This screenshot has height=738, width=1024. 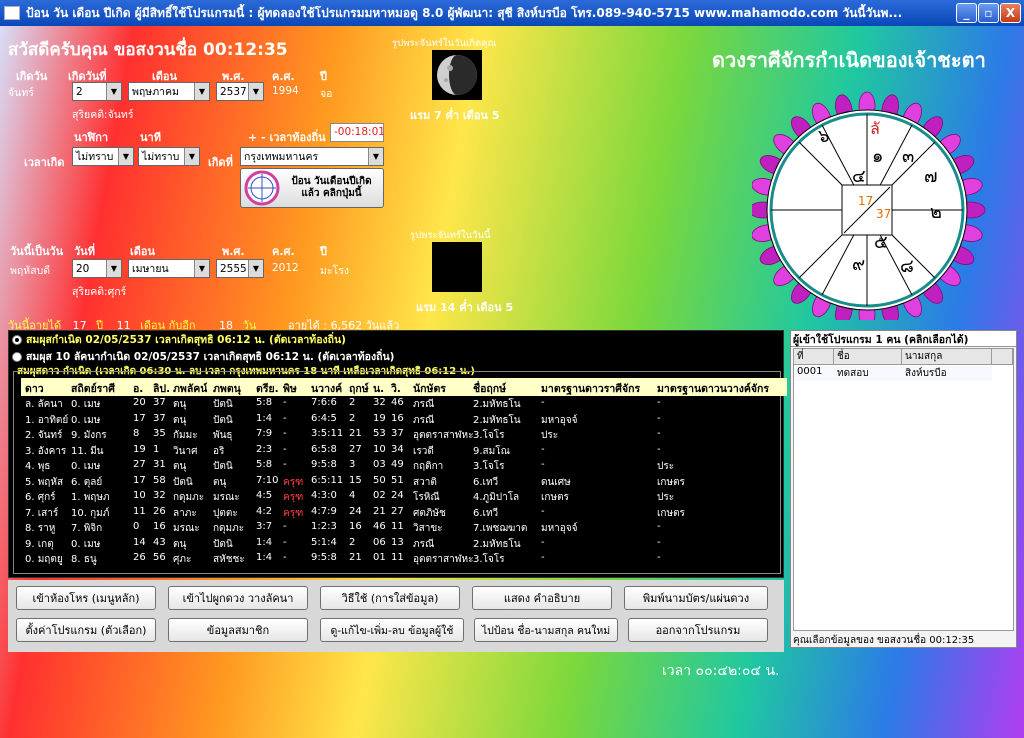 What do you see at coordinates (293, 513) in the screenshot?
I see `table-cell: ครุฑ` at bounding box center [293, 513].